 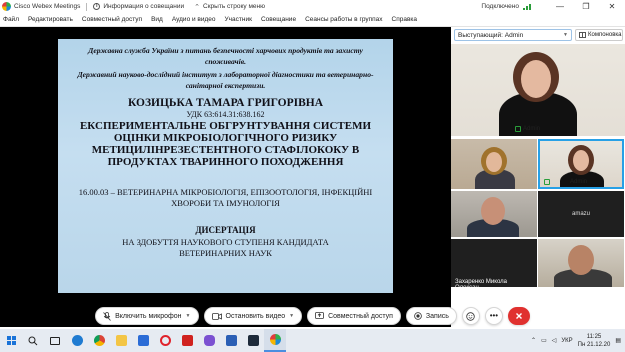 I want to click on more-options-button: •••, so click(x=493, y=316).